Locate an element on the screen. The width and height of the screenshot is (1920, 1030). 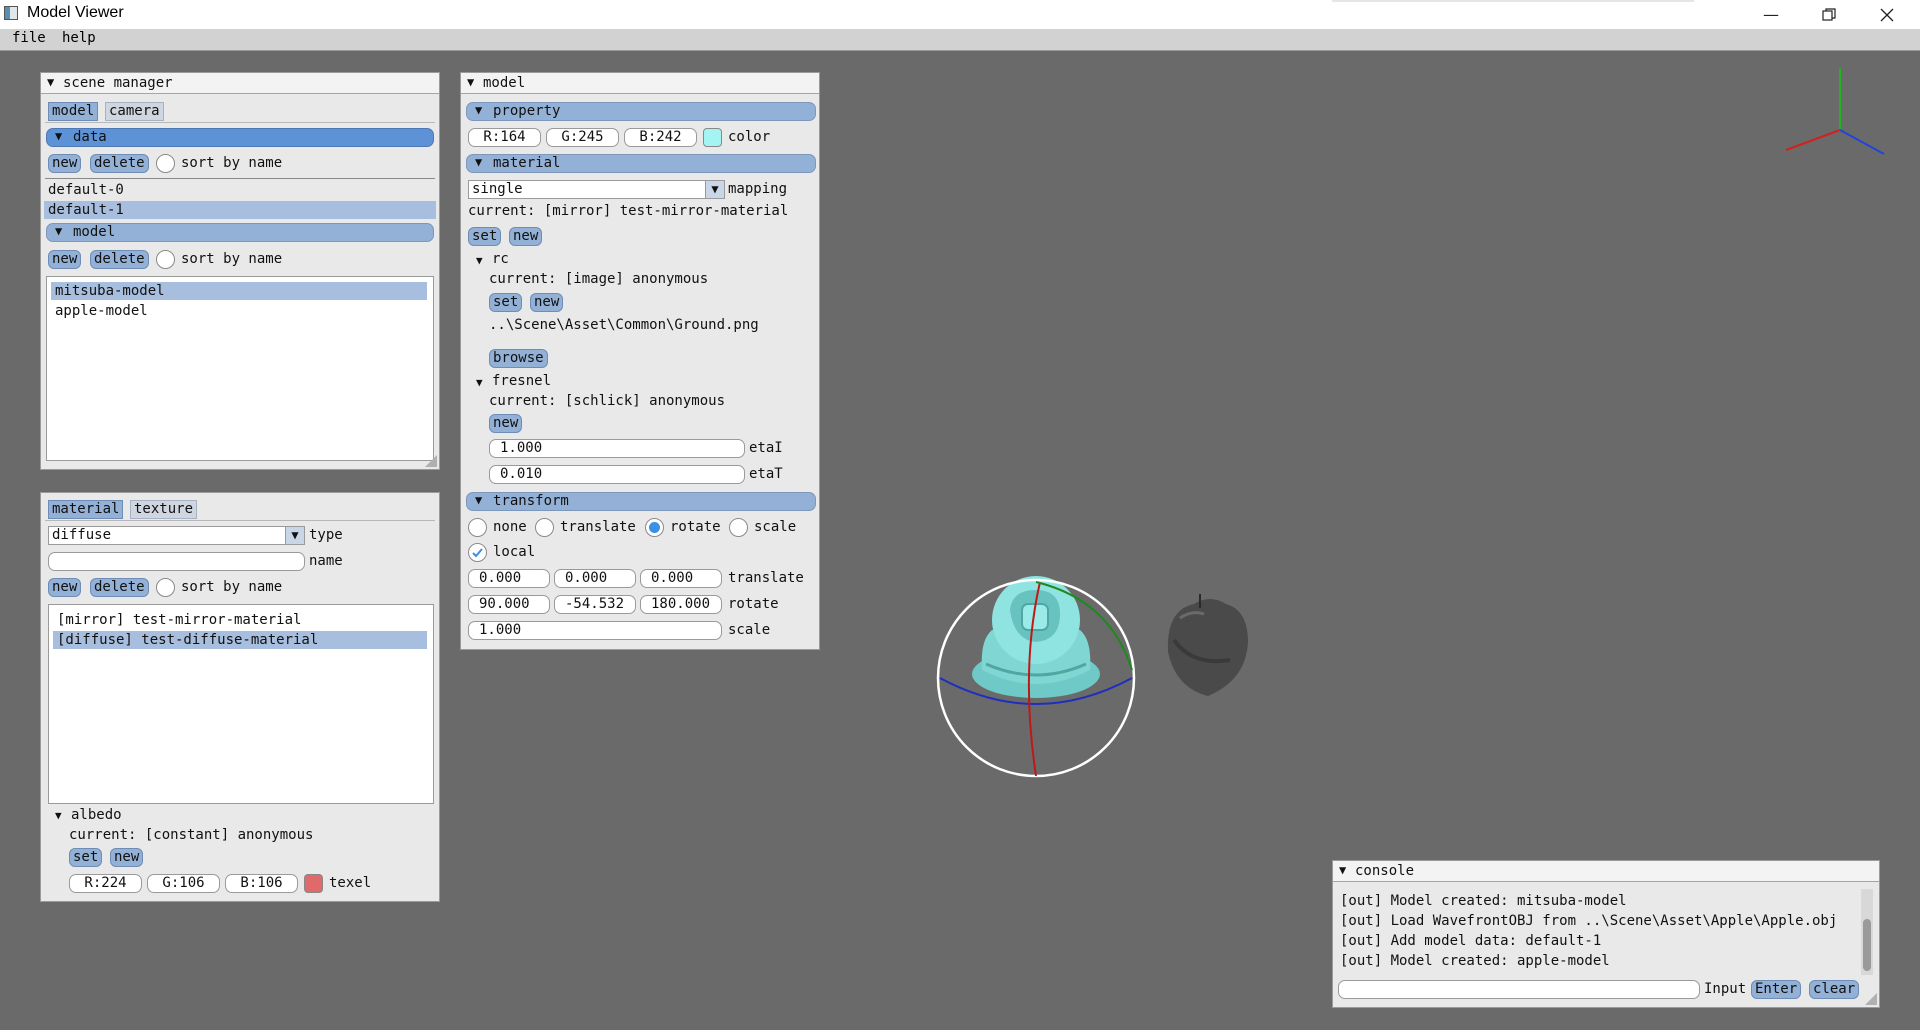
type-dropdown: diffuse ▼ is located at coordinates (176, 535).